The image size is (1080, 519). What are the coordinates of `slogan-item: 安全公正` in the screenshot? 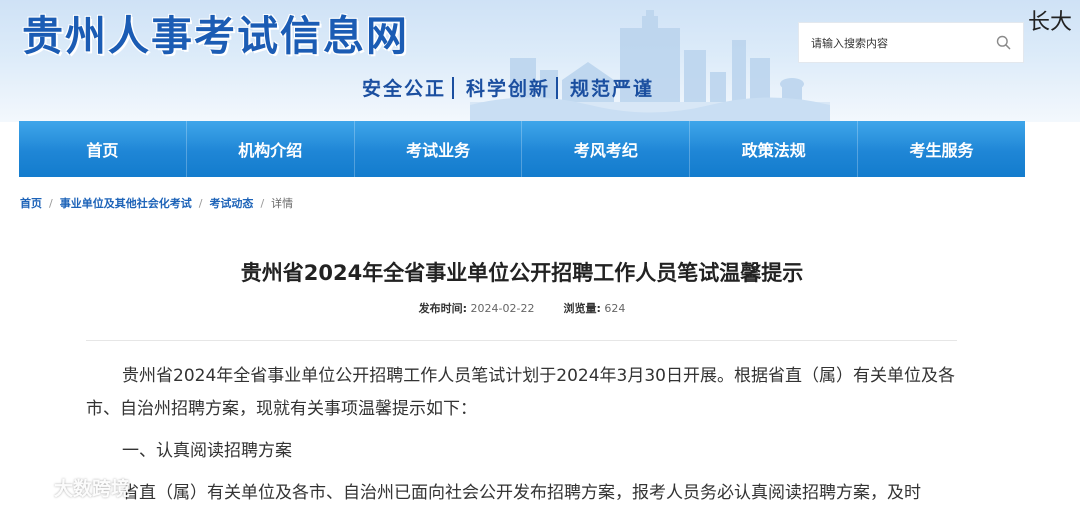 It's located at (404, 89).